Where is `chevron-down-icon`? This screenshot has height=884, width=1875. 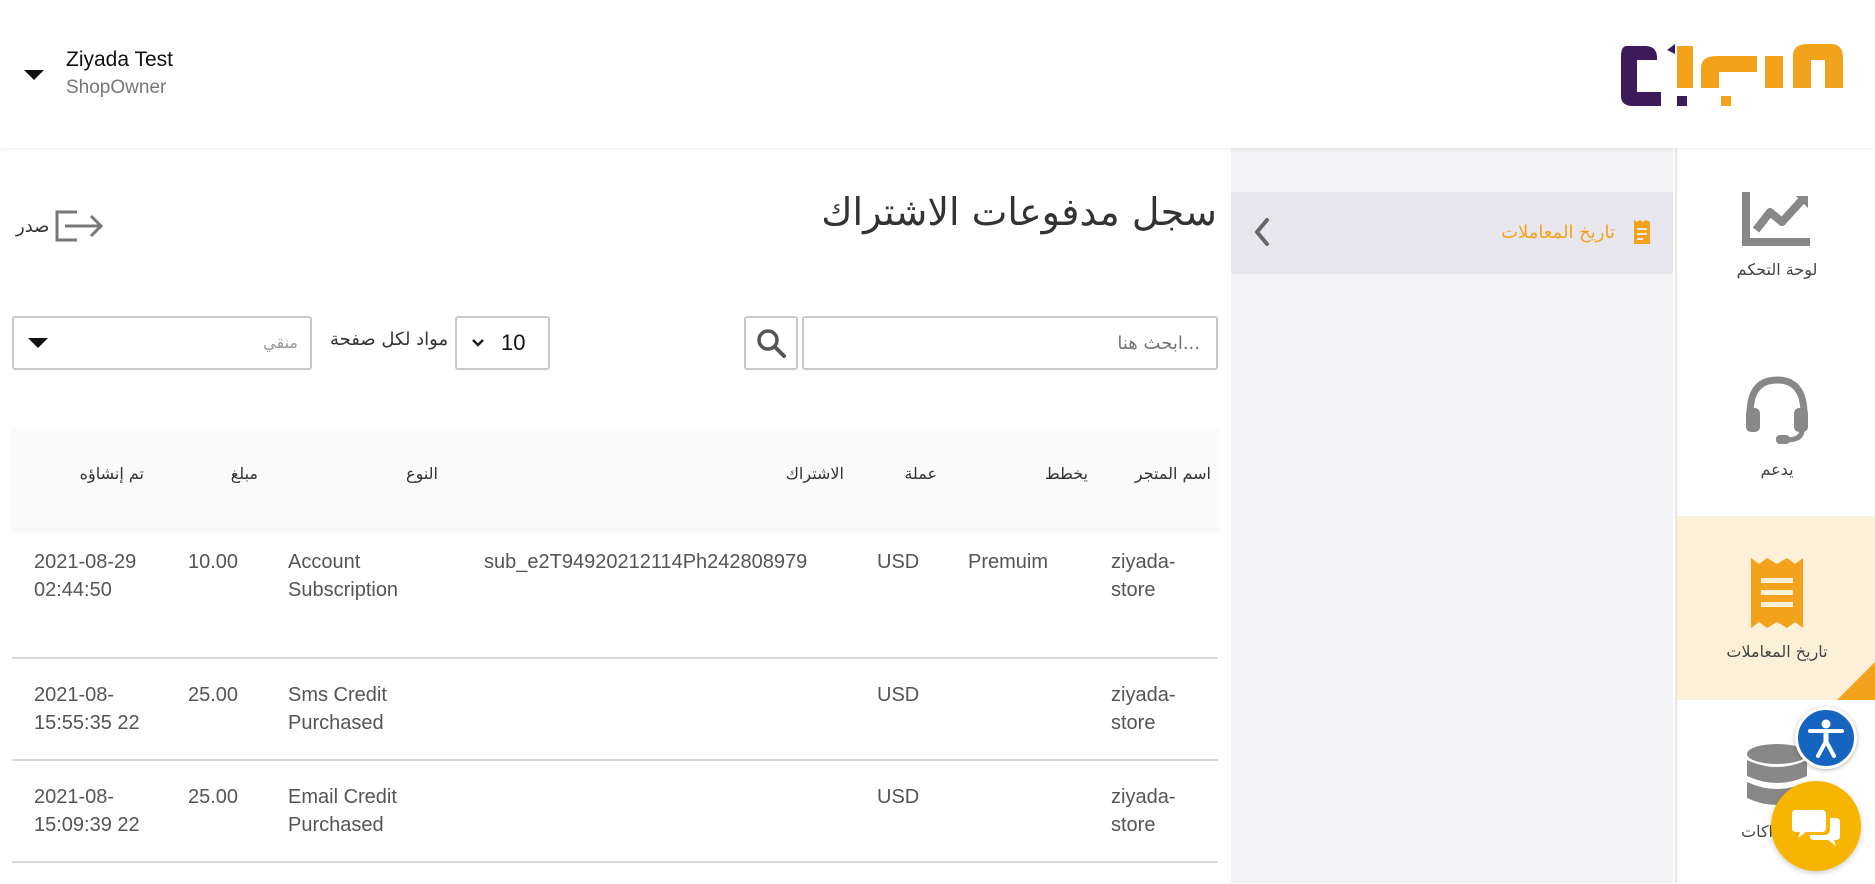 chevron-down-icon is located at coordinates (478, 343).